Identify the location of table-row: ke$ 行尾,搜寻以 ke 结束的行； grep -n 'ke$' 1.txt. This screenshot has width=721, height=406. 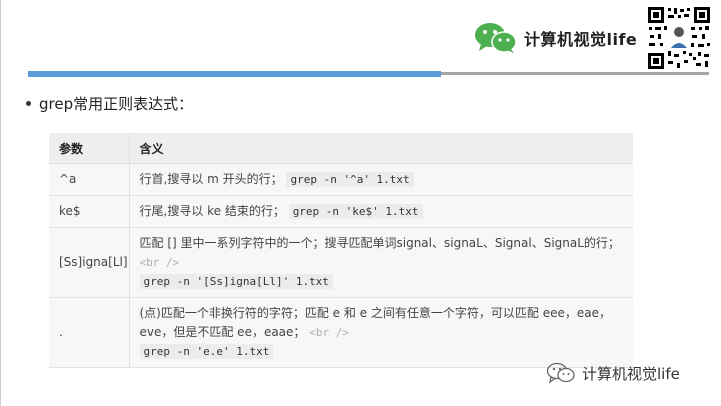
(341, 211).